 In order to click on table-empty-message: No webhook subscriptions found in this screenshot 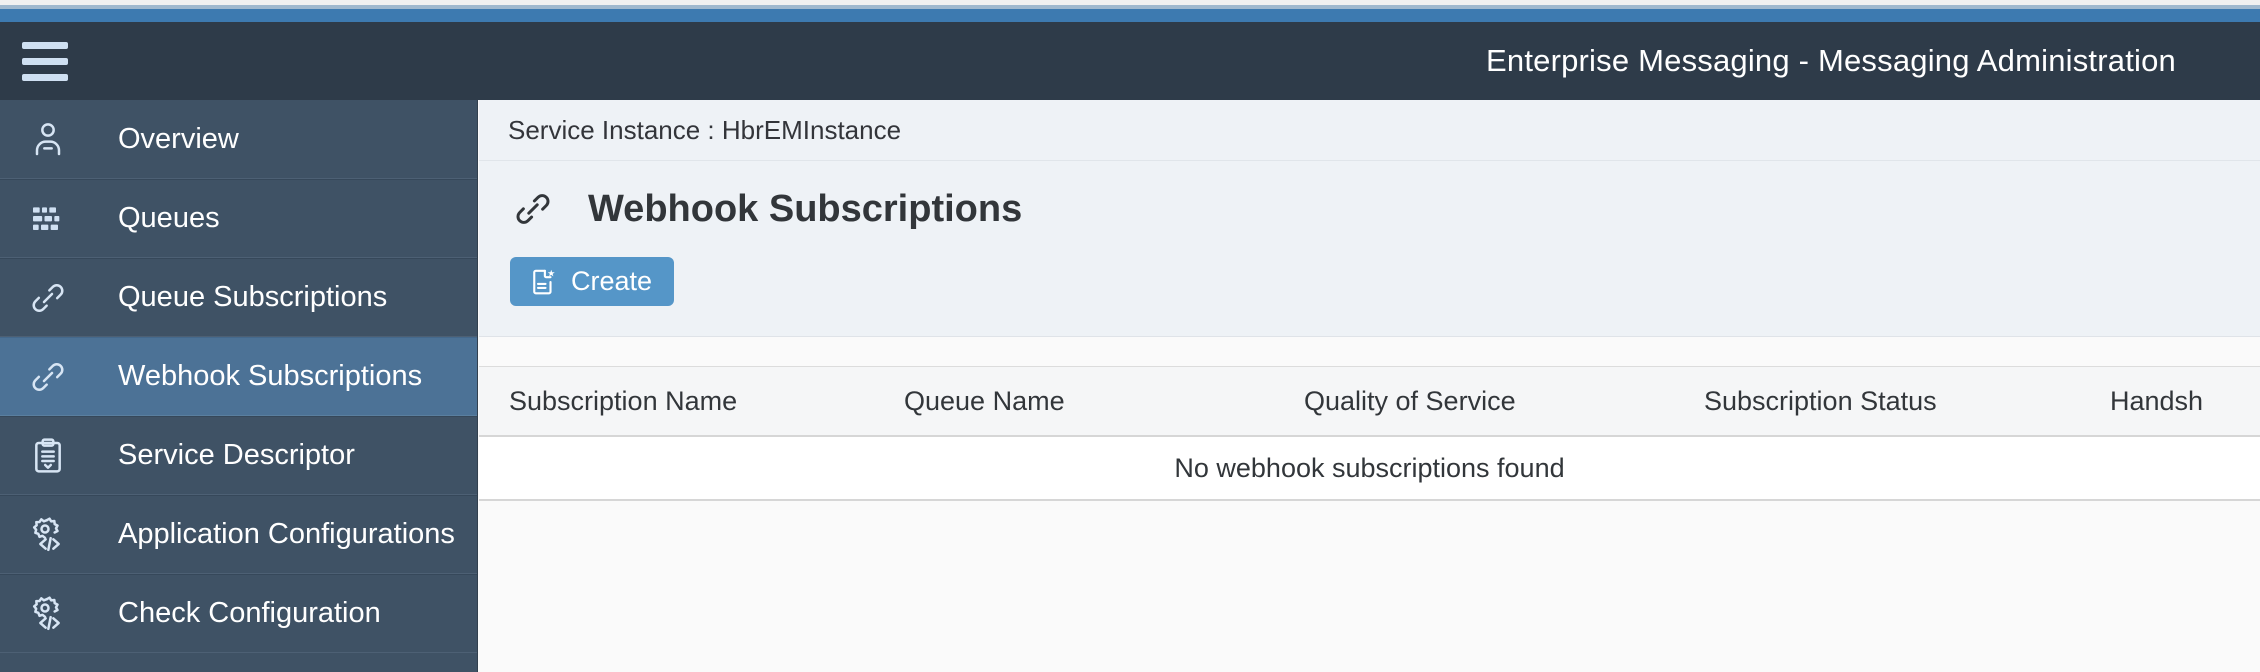, I will do `click(1369, 468)`.